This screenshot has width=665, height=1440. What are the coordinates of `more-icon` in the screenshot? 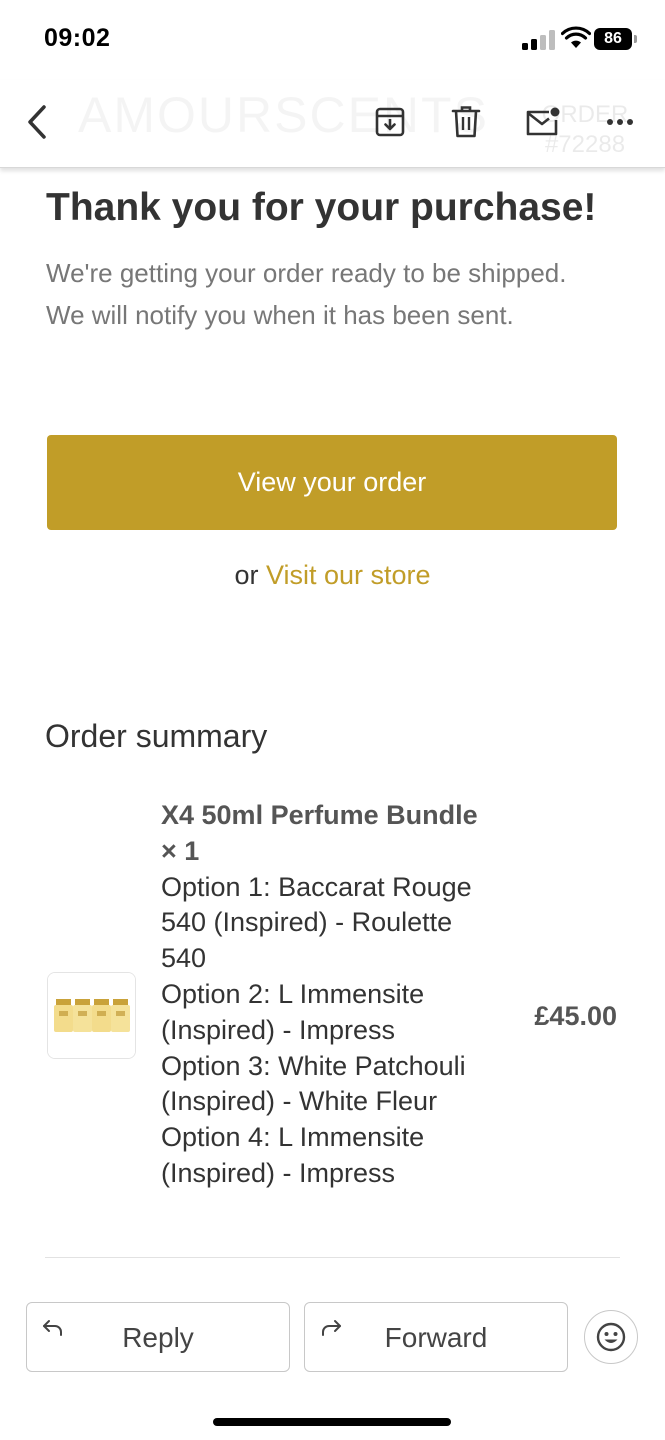 It's located at (620, 122).